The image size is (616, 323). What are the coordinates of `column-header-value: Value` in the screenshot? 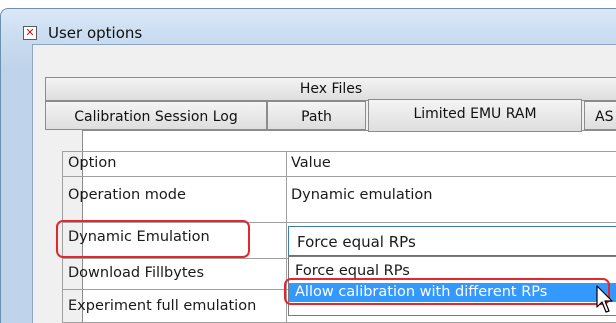 It's located at (451, 164).